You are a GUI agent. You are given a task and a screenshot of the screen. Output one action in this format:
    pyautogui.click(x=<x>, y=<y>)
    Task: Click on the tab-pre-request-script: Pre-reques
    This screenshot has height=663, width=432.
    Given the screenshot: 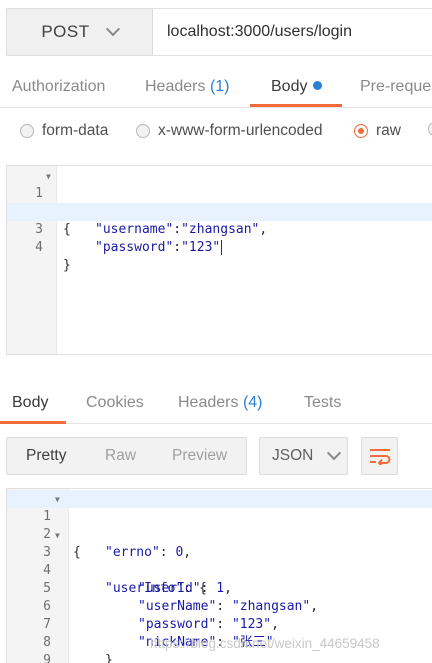 What is the action you would take?
    pyautogui.click(x=396, y=87)
    